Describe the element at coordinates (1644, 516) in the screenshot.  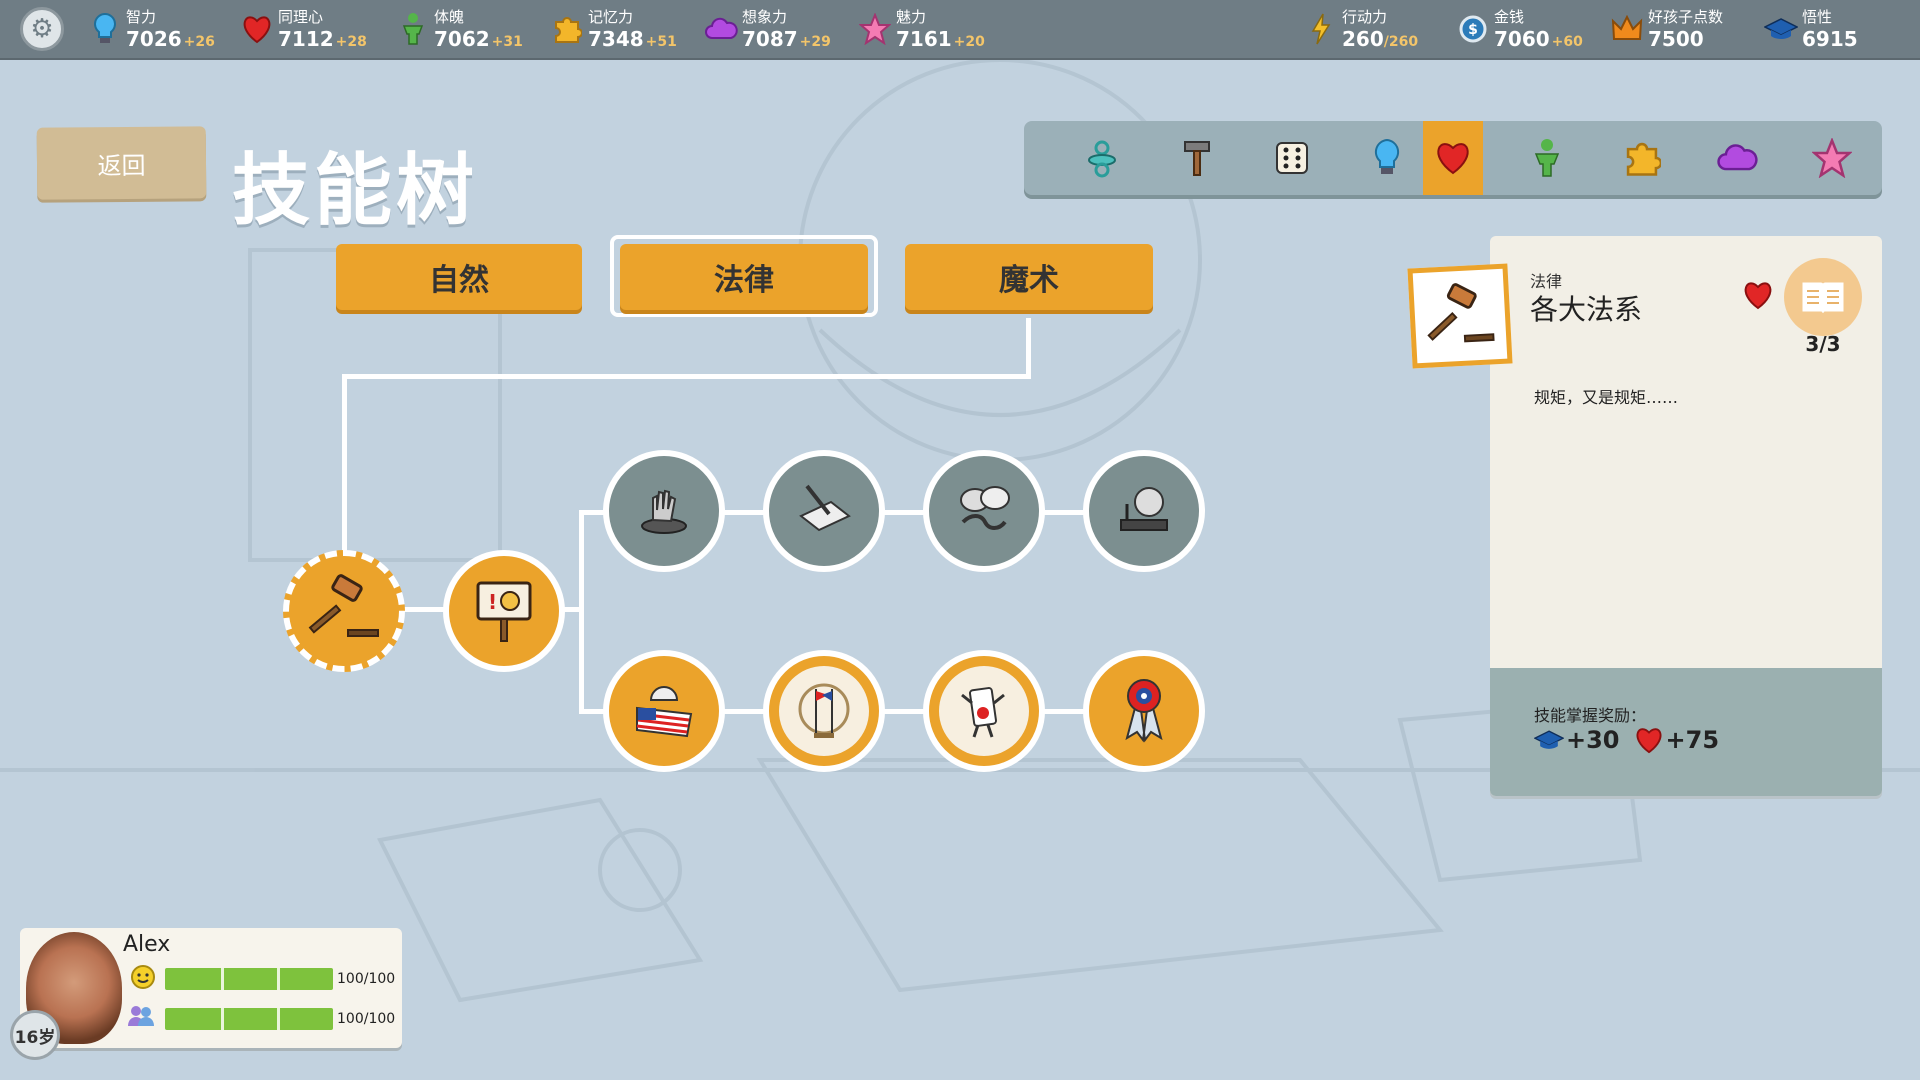
I see `skill-detail-panel: 法律 各大法系 3/3 规矩，又是规矩…… 技能掌握奖励： +30 +75` at that location.